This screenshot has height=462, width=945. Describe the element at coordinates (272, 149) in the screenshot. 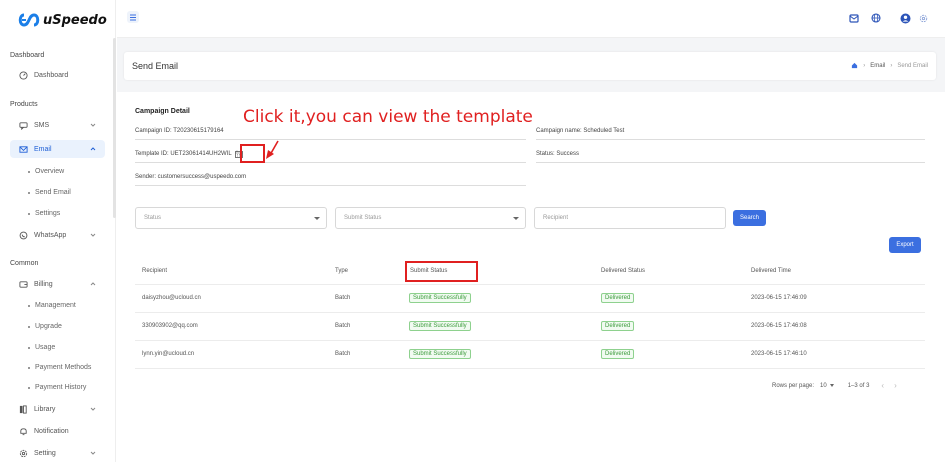

I see `annotation-arrow-icon` at that location.